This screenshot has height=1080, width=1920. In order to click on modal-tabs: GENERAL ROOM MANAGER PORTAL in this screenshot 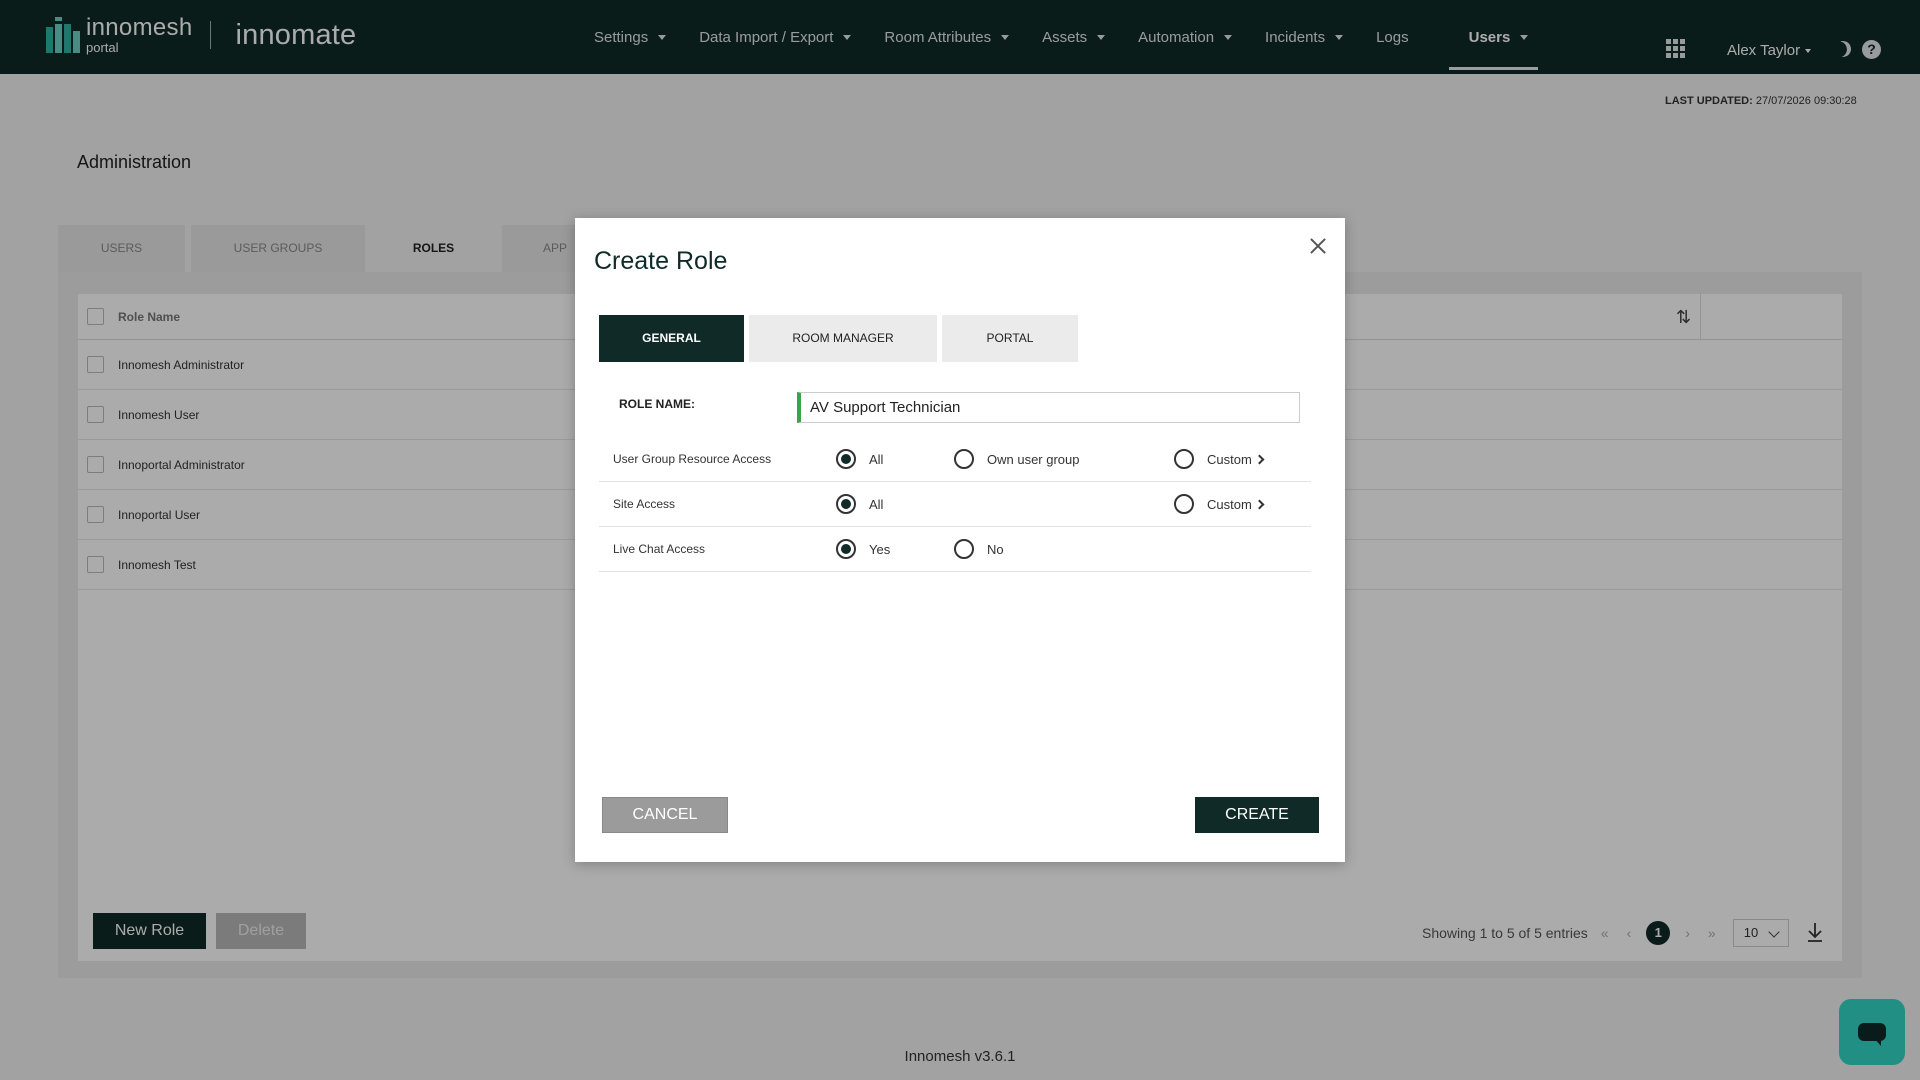, I will do `click(841, 338)`.